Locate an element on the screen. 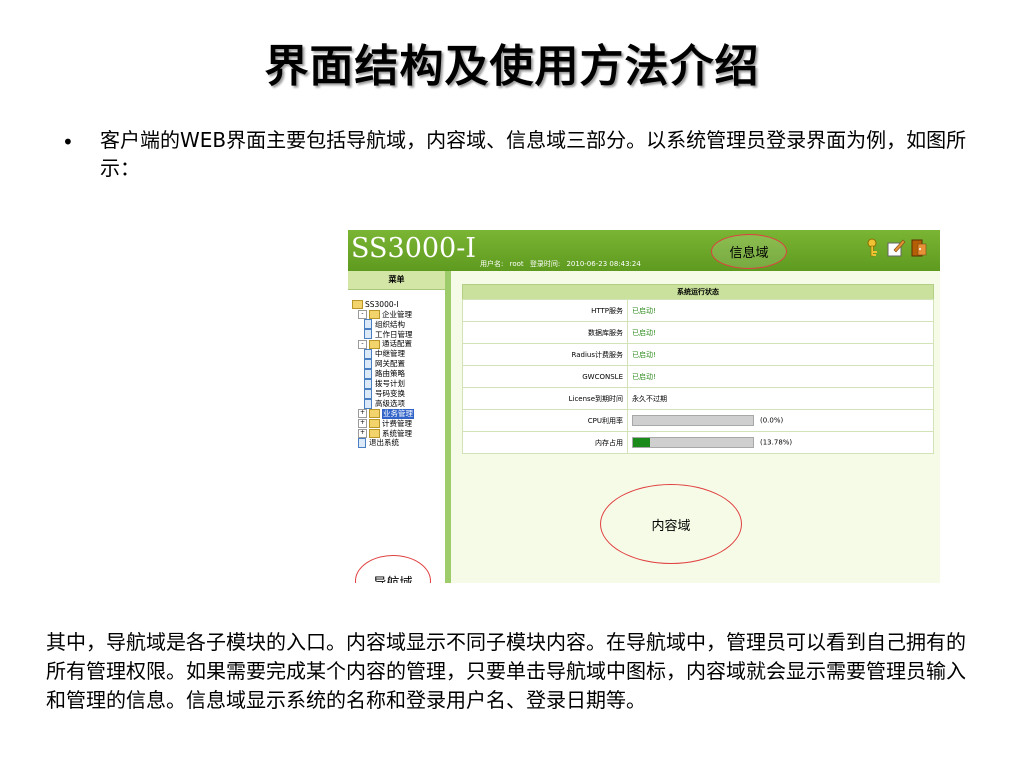  nav-node: 网关配置 is located at coordinates (398, 364).